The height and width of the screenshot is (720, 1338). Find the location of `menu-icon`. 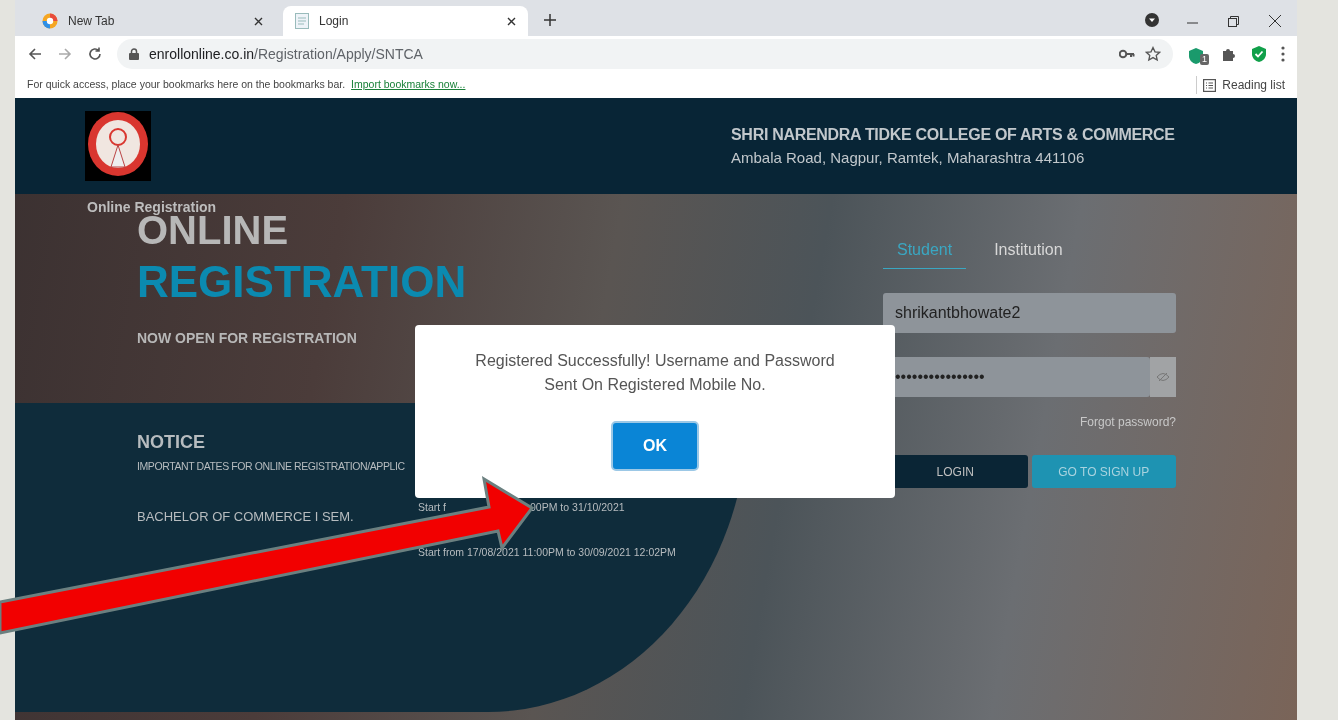

menu-icon is located at coordinates (1283, 54).